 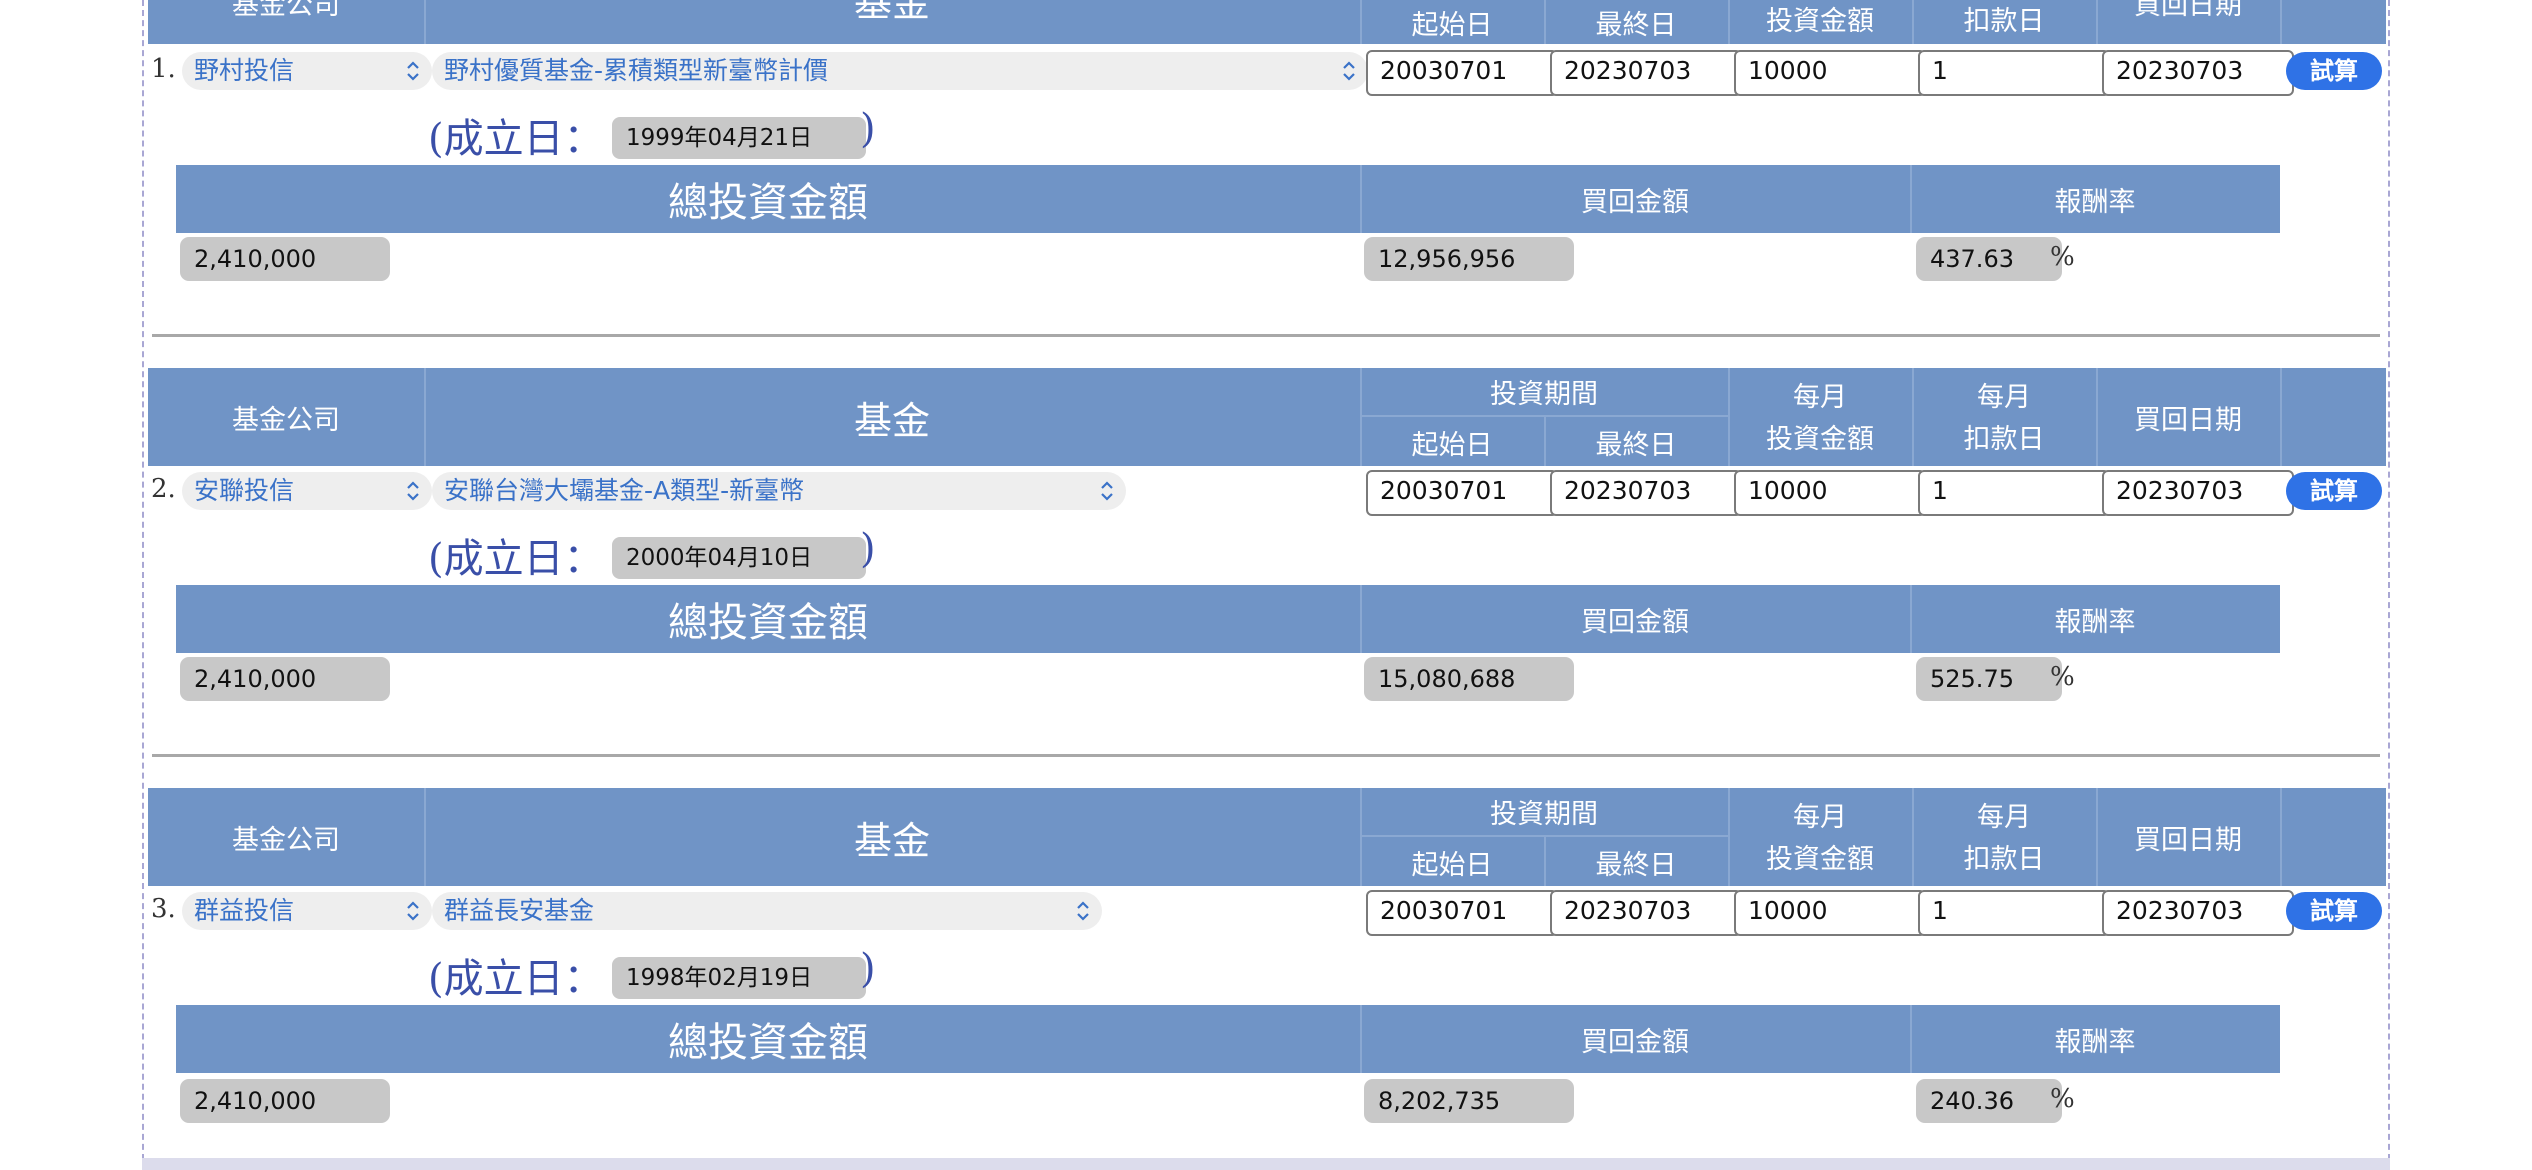 What do you see at coordinates (1469, 1101) in the screenshot?
I see `redeem-amount-value: 8,202,735` at bounding box center [1469, 1101].